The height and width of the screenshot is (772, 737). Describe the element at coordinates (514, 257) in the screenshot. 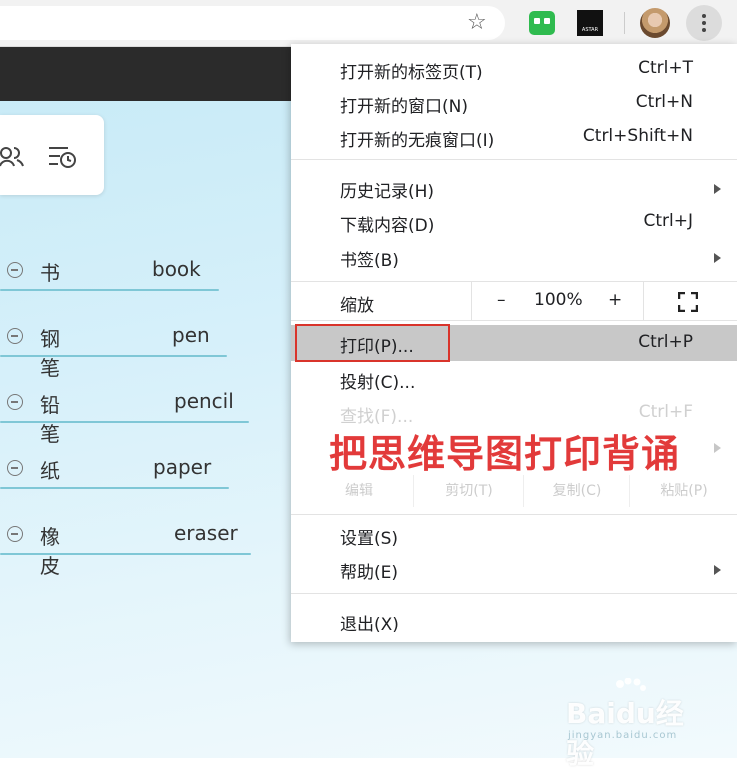

I see `menu-item-bookmarks: 书签(B)` at that location.